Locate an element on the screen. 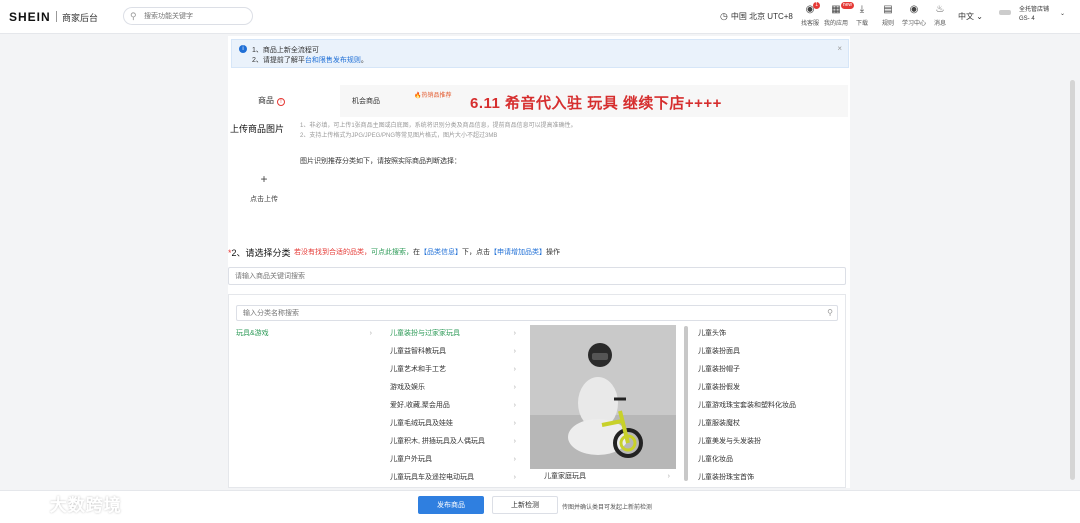  category-item: 儿童装扮假发 is located at coordinates (768, 391).